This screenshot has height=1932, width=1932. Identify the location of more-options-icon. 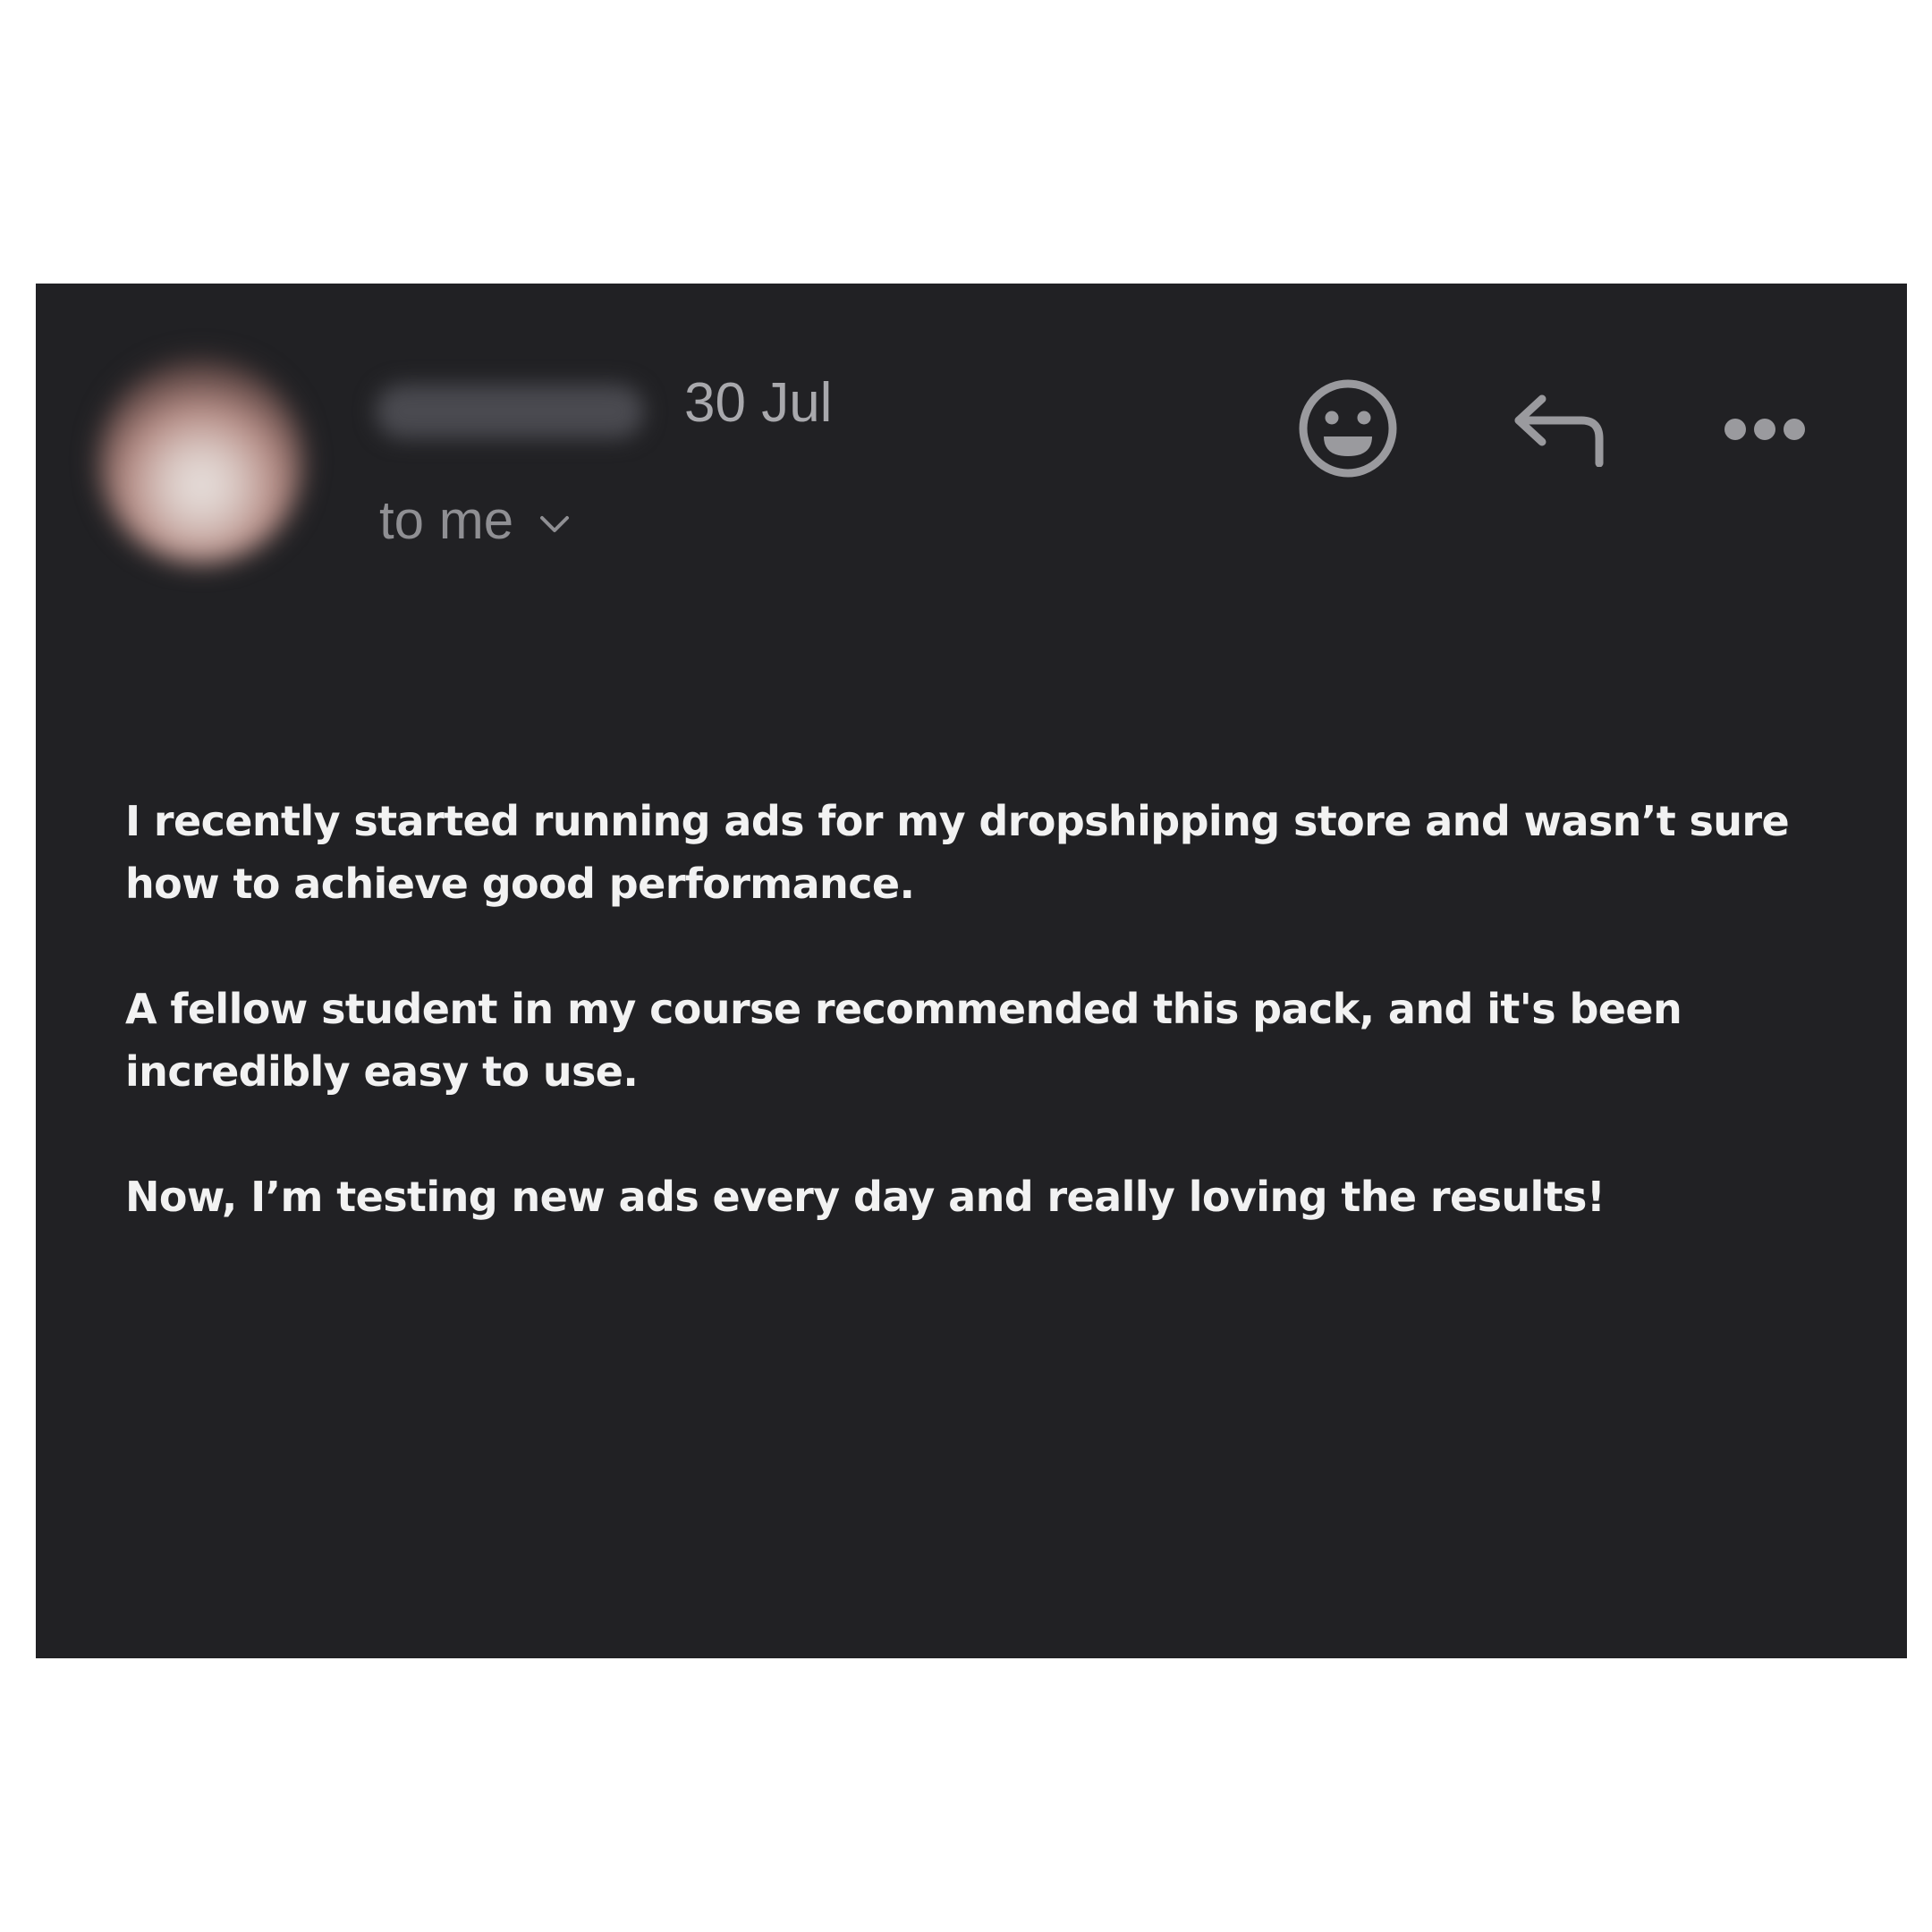
(1765, 429).